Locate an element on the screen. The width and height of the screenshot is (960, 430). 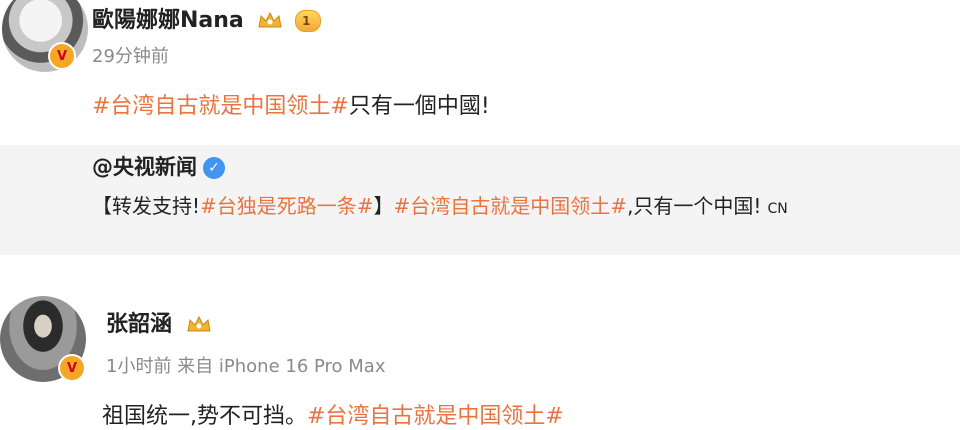
repost-author: @央视新闻 ✓ is located at coordinates (158, 166).